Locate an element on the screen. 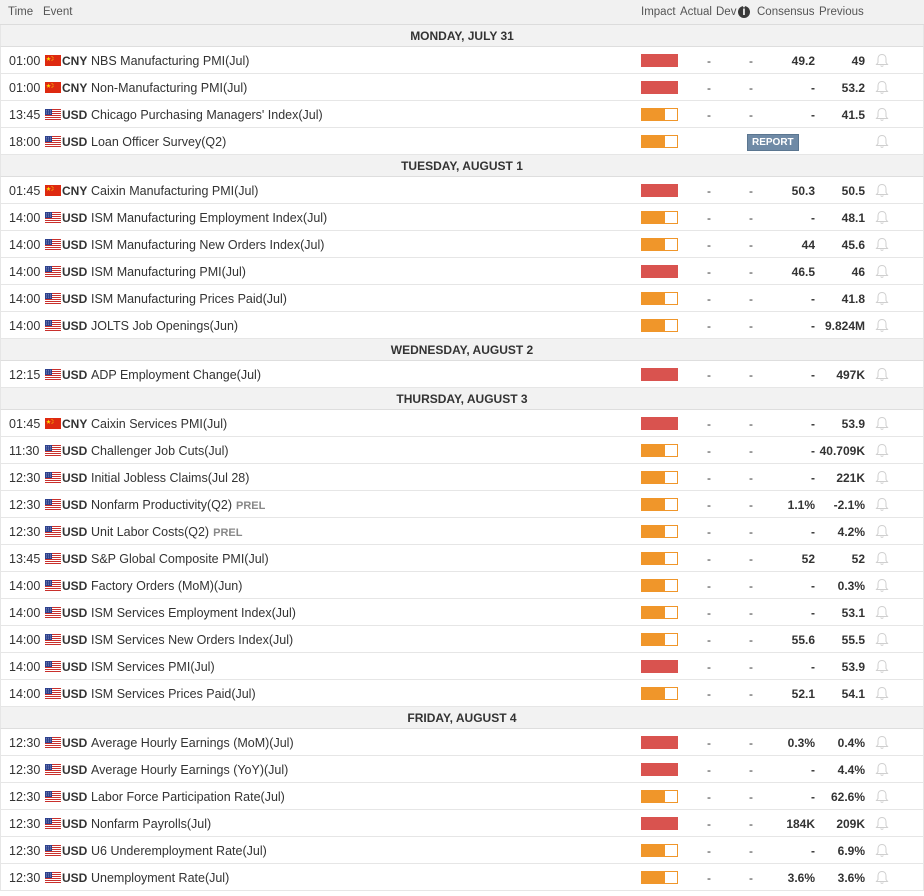  event-title: Loan Officer Survey(Q2) is located at coordinates (158, 142).